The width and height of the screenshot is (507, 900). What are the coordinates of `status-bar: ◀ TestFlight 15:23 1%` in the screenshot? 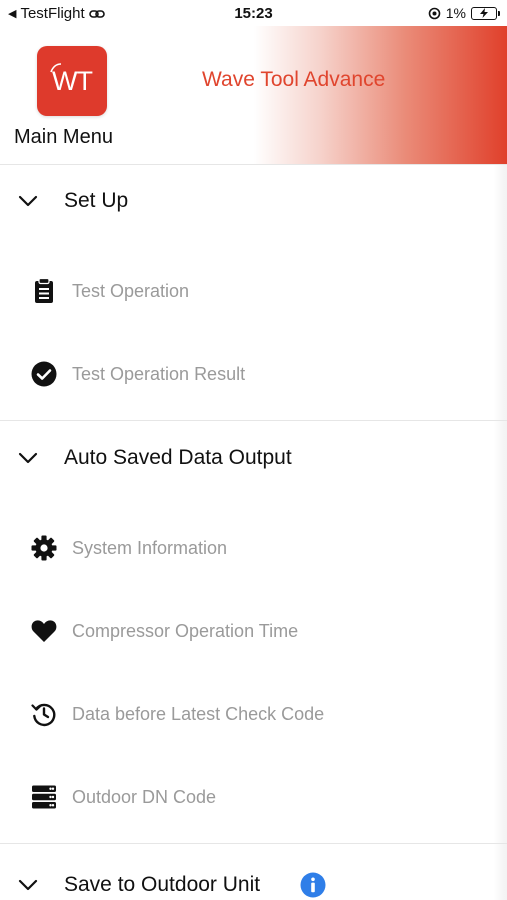 It's located at (253, 13).